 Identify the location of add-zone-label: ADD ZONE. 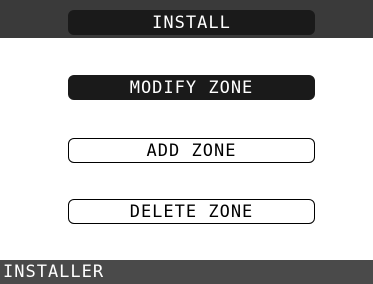
(191, 150).